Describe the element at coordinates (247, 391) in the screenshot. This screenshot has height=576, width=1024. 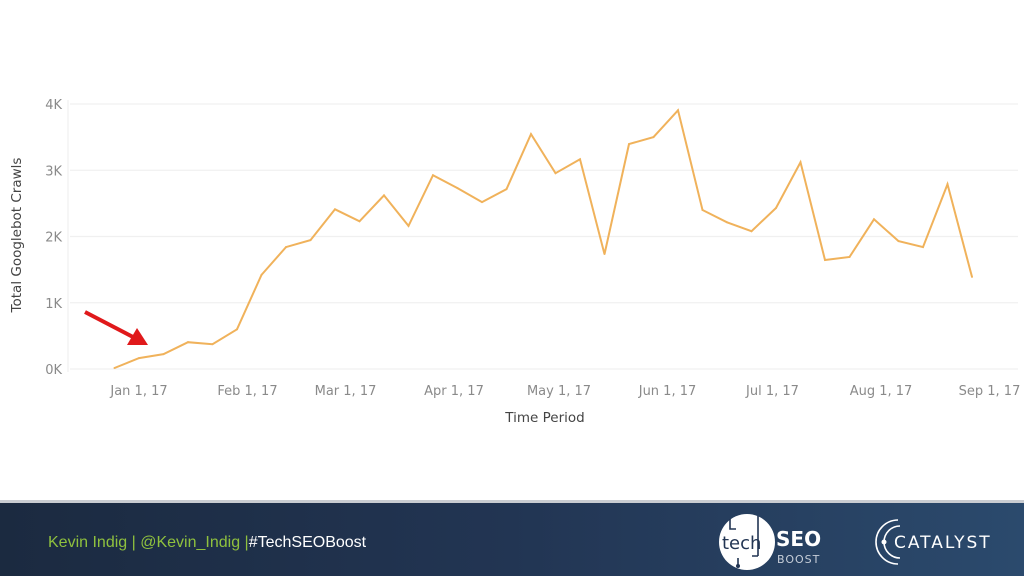
I see `x-tick-label: Feb 1, 17` at that location.